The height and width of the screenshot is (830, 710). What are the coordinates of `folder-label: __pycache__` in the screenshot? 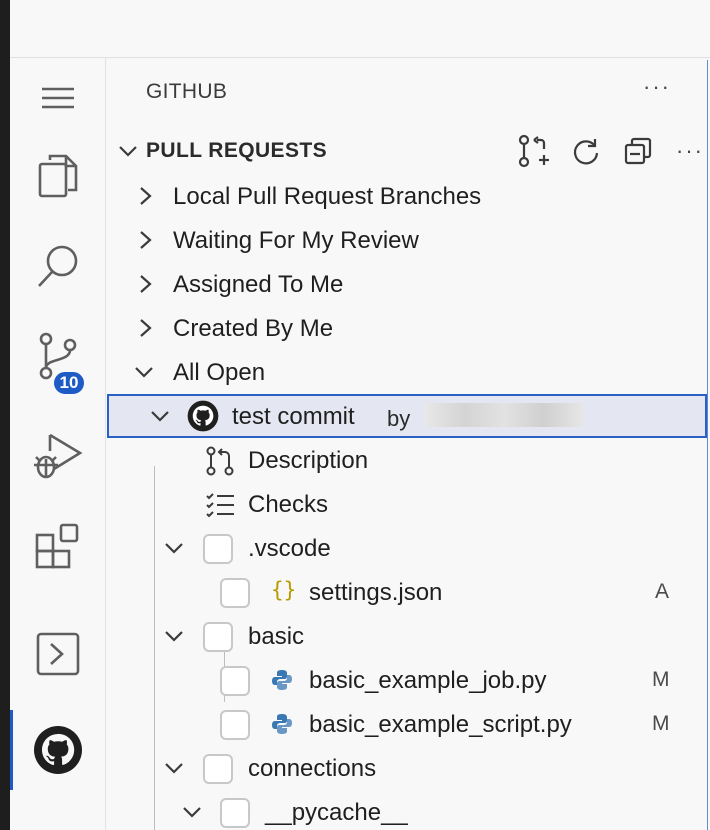 It's located at (336, 812).